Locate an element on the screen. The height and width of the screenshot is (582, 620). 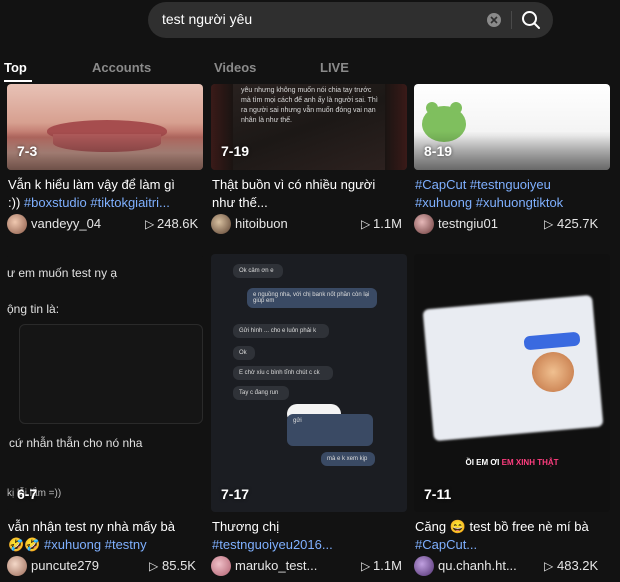
video-thumbnail: ỒI EM ƠI EM XINH THẬT is located at coordinates (512, 383).